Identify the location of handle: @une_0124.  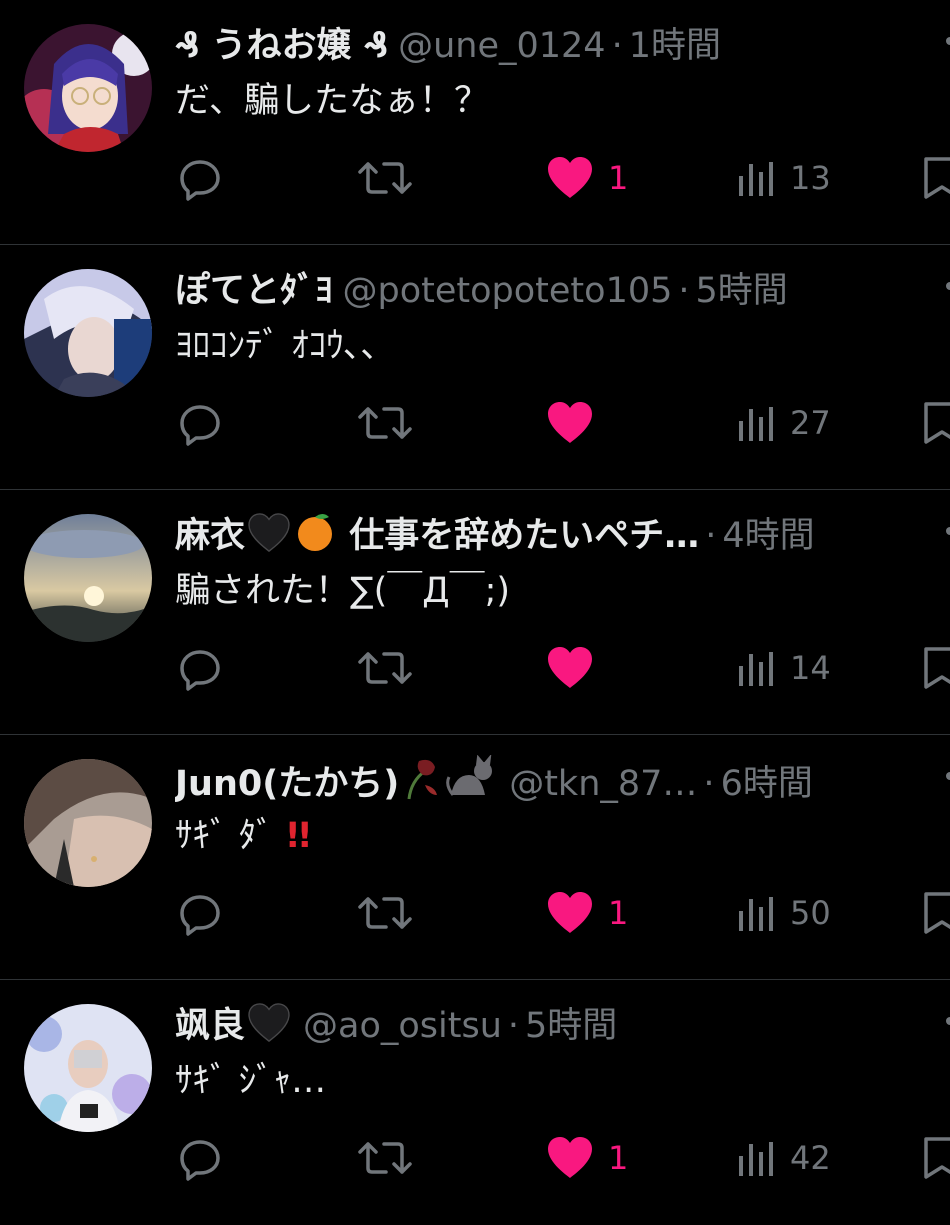
(501, 46).